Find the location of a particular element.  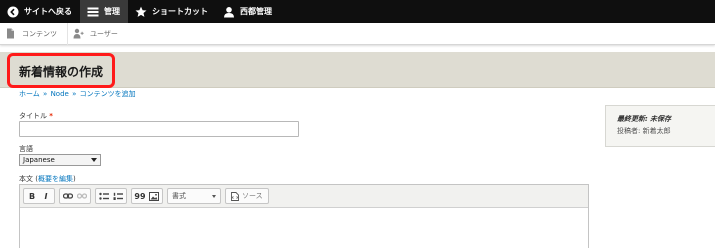

tray-item-content: コンテンツ is located at coordinates (33, 34).